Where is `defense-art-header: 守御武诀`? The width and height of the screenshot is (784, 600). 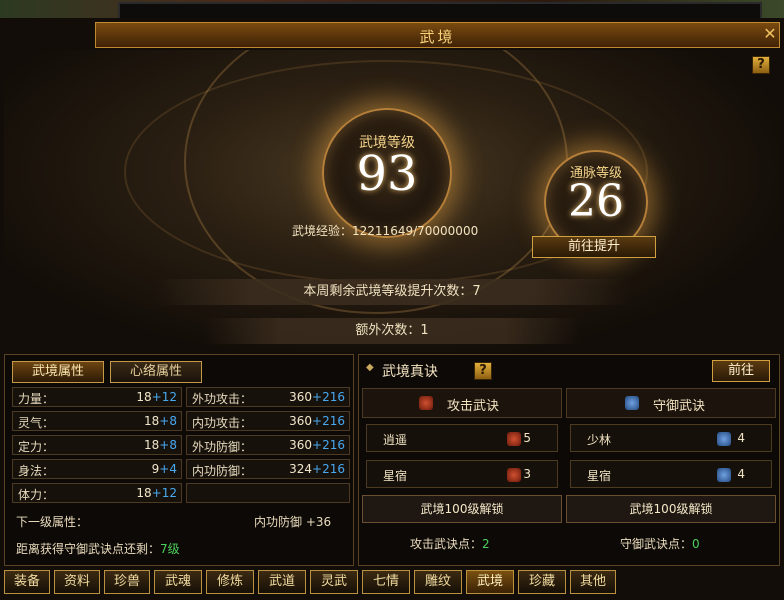 defense-art-header: 守御武诀 is located at coordinates (671, 403).